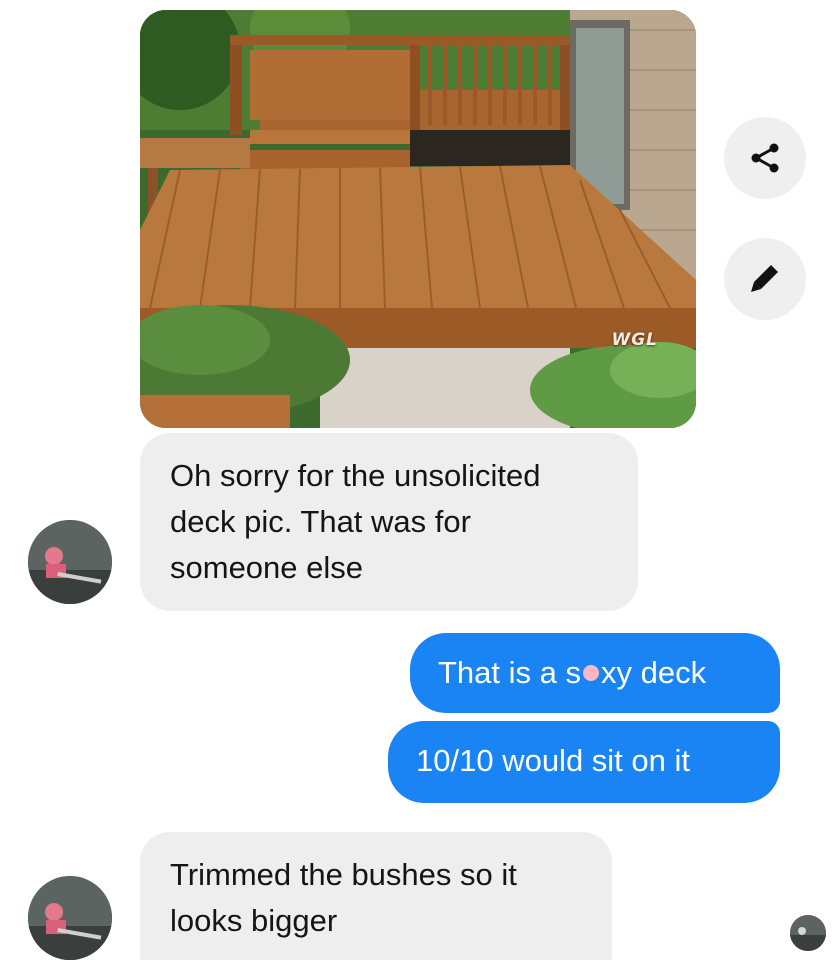 Image resolution: width=835 pixels, height=960 pixels. I want to click on message-line: looks bigger, so click(254, 920).